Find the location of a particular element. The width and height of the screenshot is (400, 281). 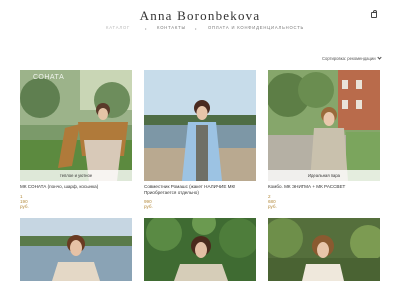

product-price: 1 190 руб. is located at coordinates (24, 201).